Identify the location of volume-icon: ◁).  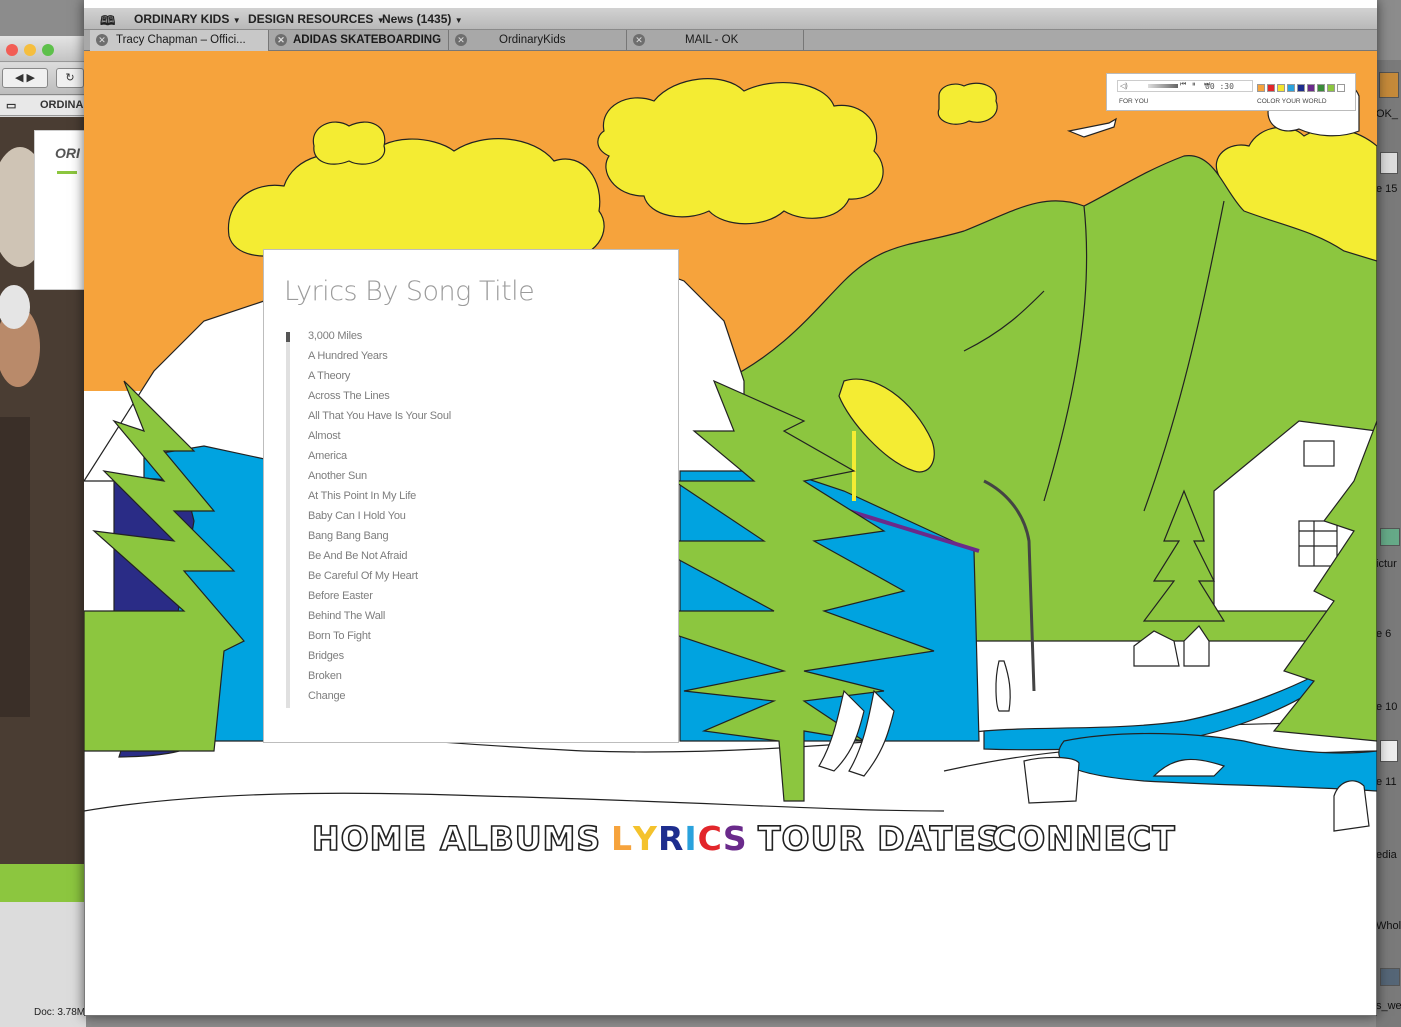
(1124, 86).